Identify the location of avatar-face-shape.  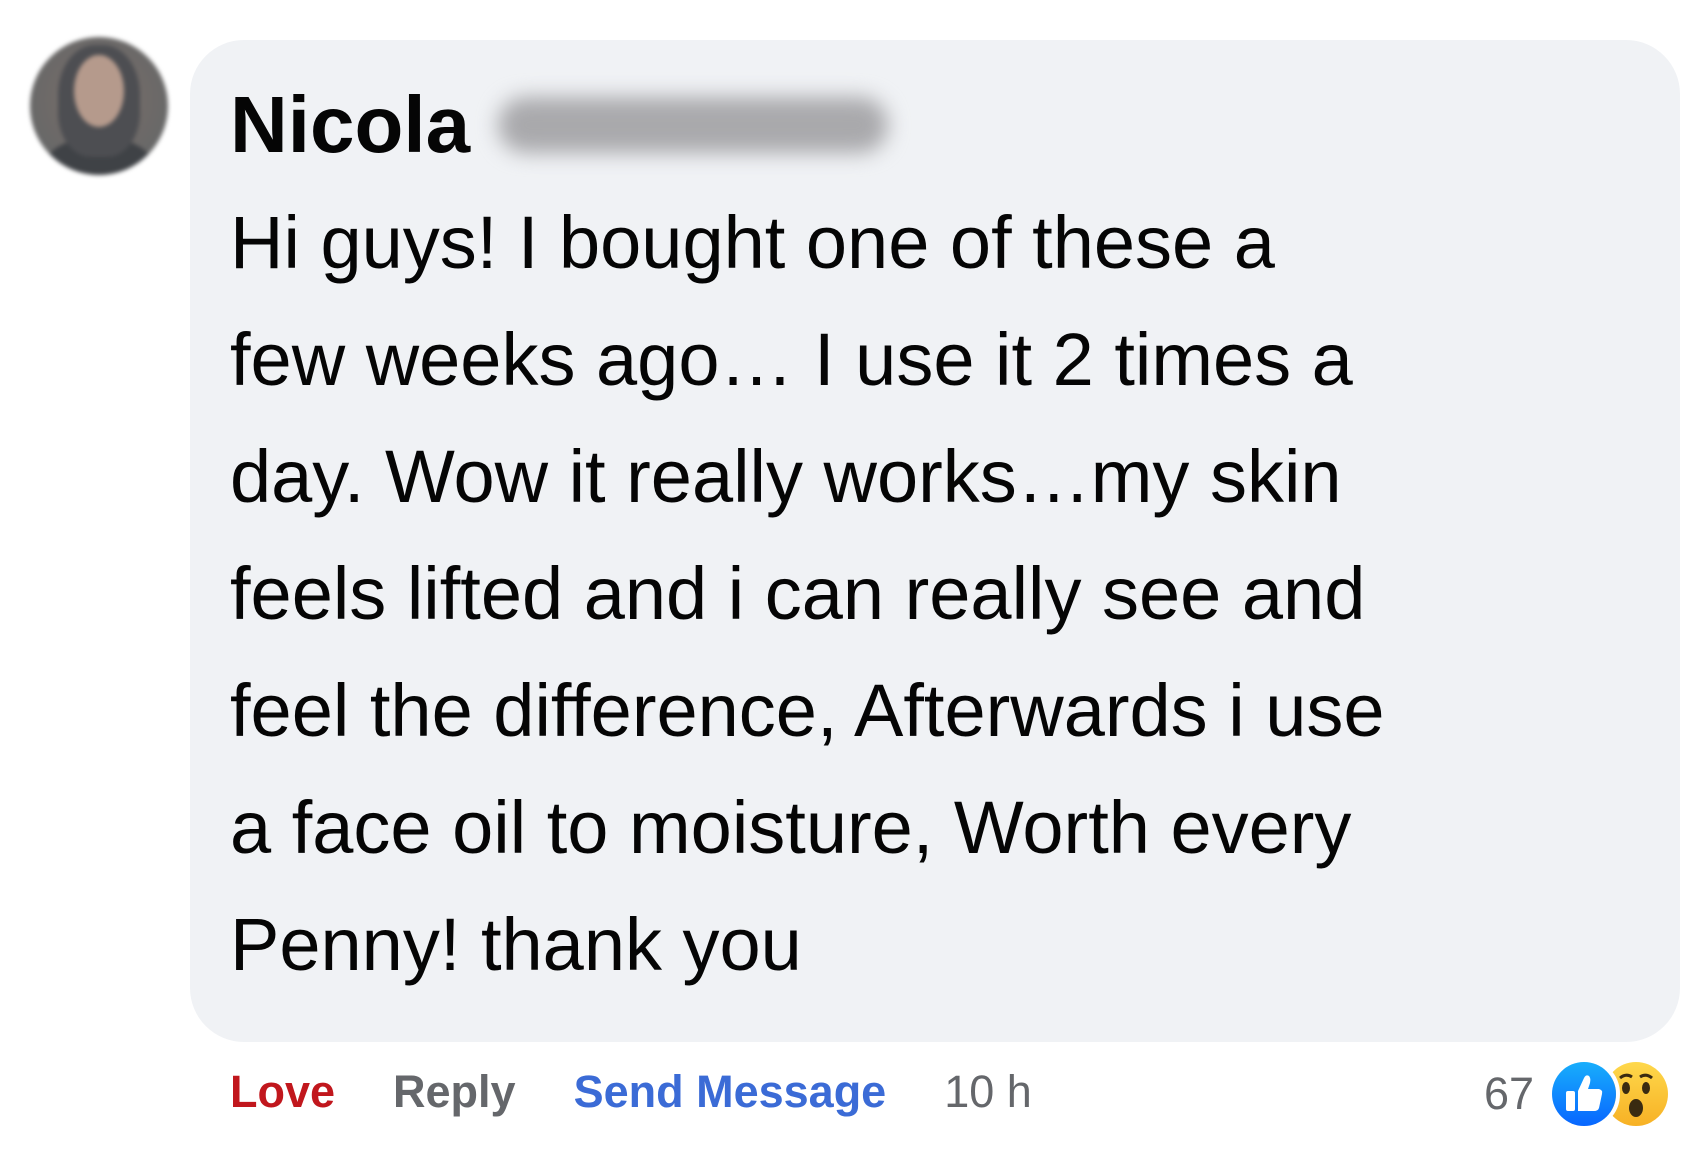
(99, 91).